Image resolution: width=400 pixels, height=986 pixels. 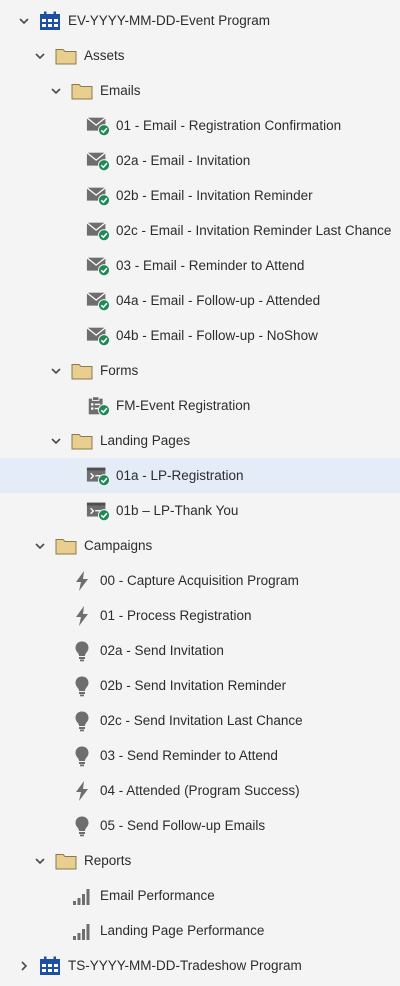 What do you see at coordinates (176, 615) in the screenshot?
I see `tree-item-label: 01 - Process Registration` at bounding box center [176, 615].